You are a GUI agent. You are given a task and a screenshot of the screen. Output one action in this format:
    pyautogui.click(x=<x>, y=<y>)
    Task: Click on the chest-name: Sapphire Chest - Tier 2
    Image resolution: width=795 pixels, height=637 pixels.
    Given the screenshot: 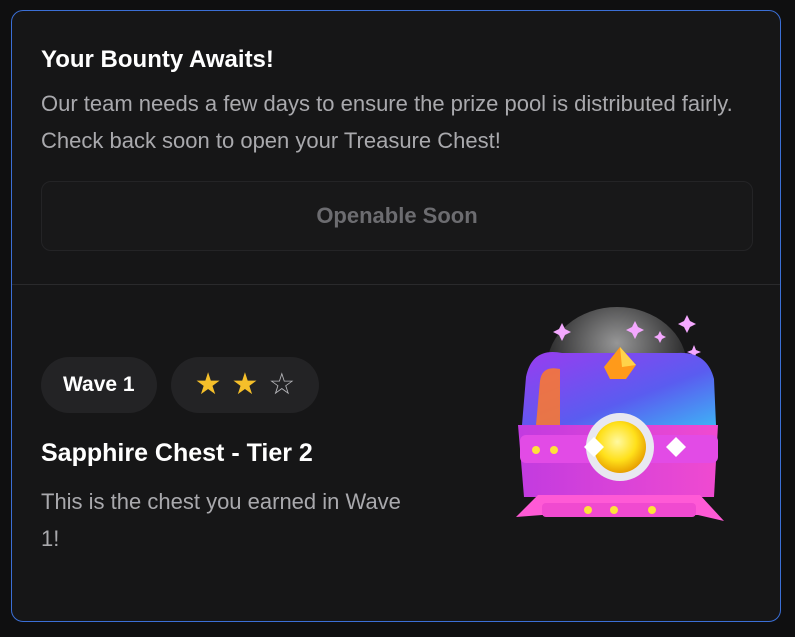 What is the action you would take?
    pyautogui.click(x=177, y=453)
    